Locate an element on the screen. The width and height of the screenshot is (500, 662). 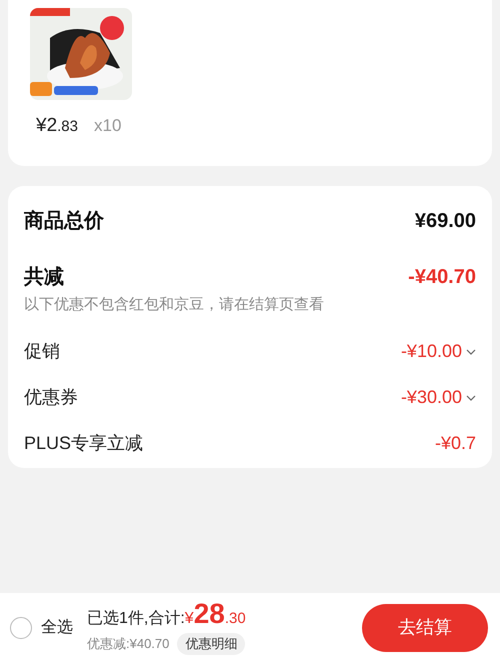
currency: ¥ is located at coordinates (189, 619).